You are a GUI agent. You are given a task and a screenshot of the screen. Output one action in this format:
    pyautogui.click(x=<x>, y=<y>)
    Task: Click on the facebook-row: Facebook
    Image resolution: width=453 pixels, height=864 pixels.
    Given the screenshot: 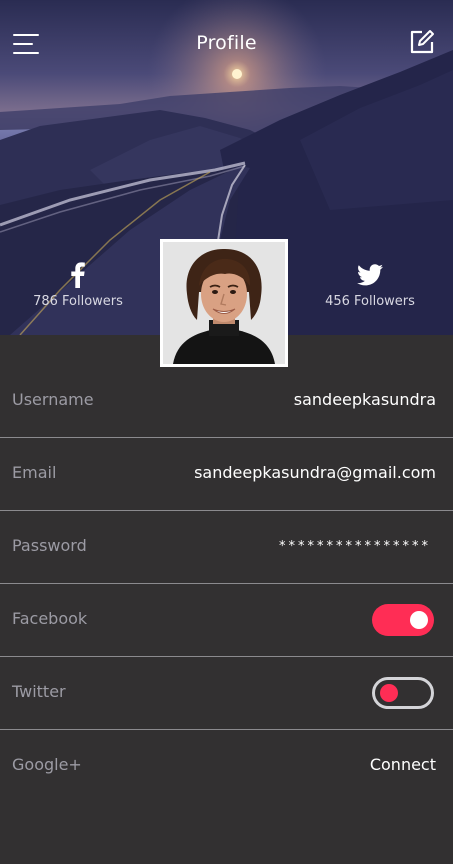 What is the action you would take?
    pyautogui.click(x=226, y=620)
    